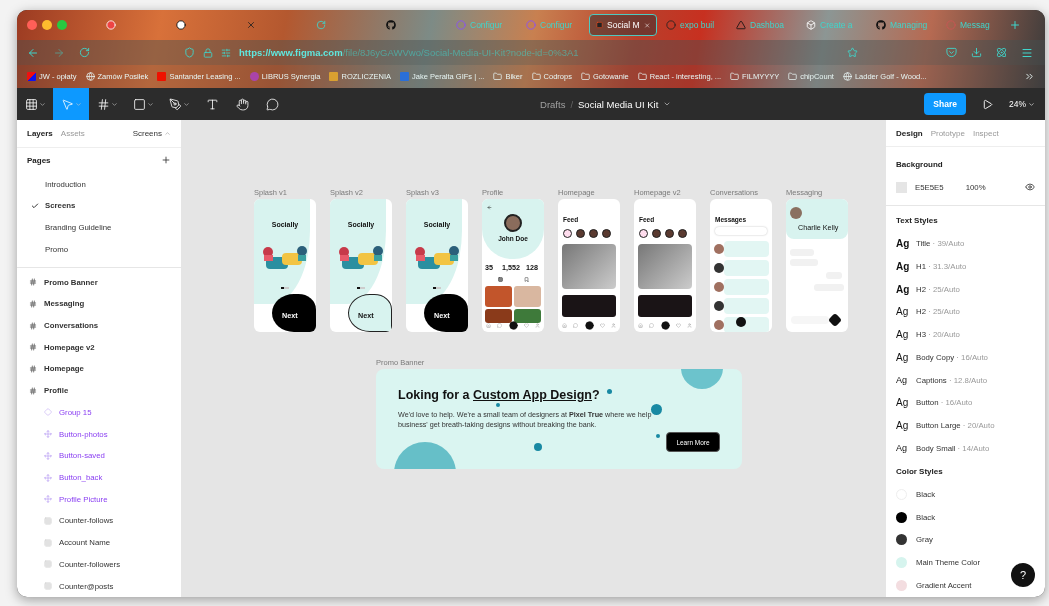 The height and width of the screenshot is (606, 1049). Describe the element at coordinates (532, 395) in the screenshot. I see `custom-app-design-link: Custom App Design` at that location.